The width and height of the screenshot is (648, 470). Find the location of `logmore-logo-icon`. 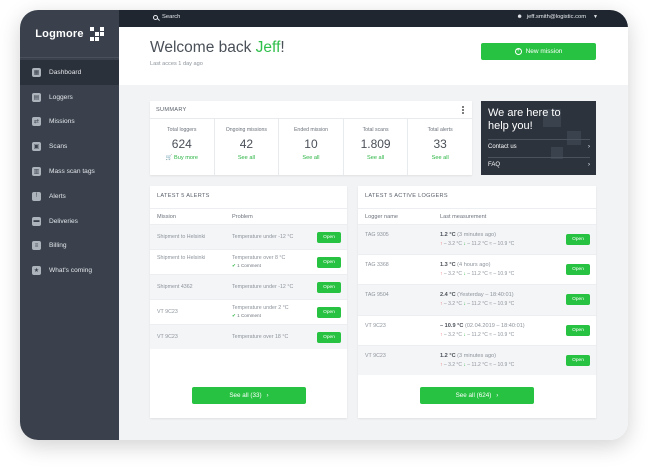

logmore-logo-icon is located at coordinates (96, 33).